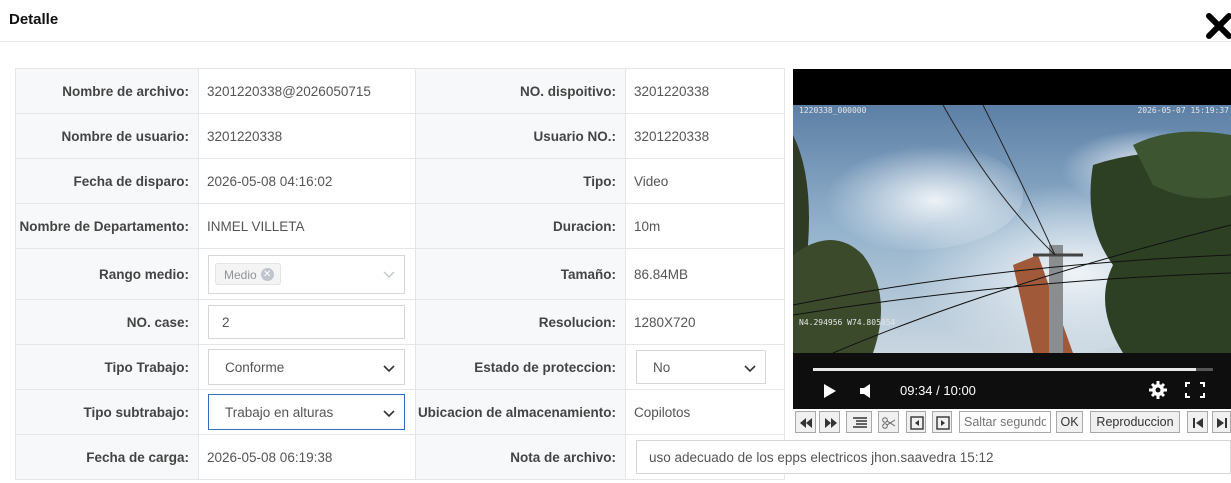 Image resolution: width=1231 pixels, height=483 pixels. I want to click on rewind-button, so click(805, 422).